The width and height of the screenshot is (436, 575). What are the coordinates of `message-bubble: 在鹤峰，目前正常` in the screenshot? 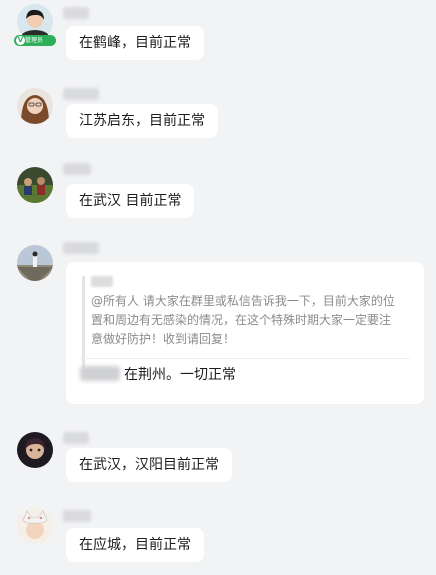 It's located at (135, 43).